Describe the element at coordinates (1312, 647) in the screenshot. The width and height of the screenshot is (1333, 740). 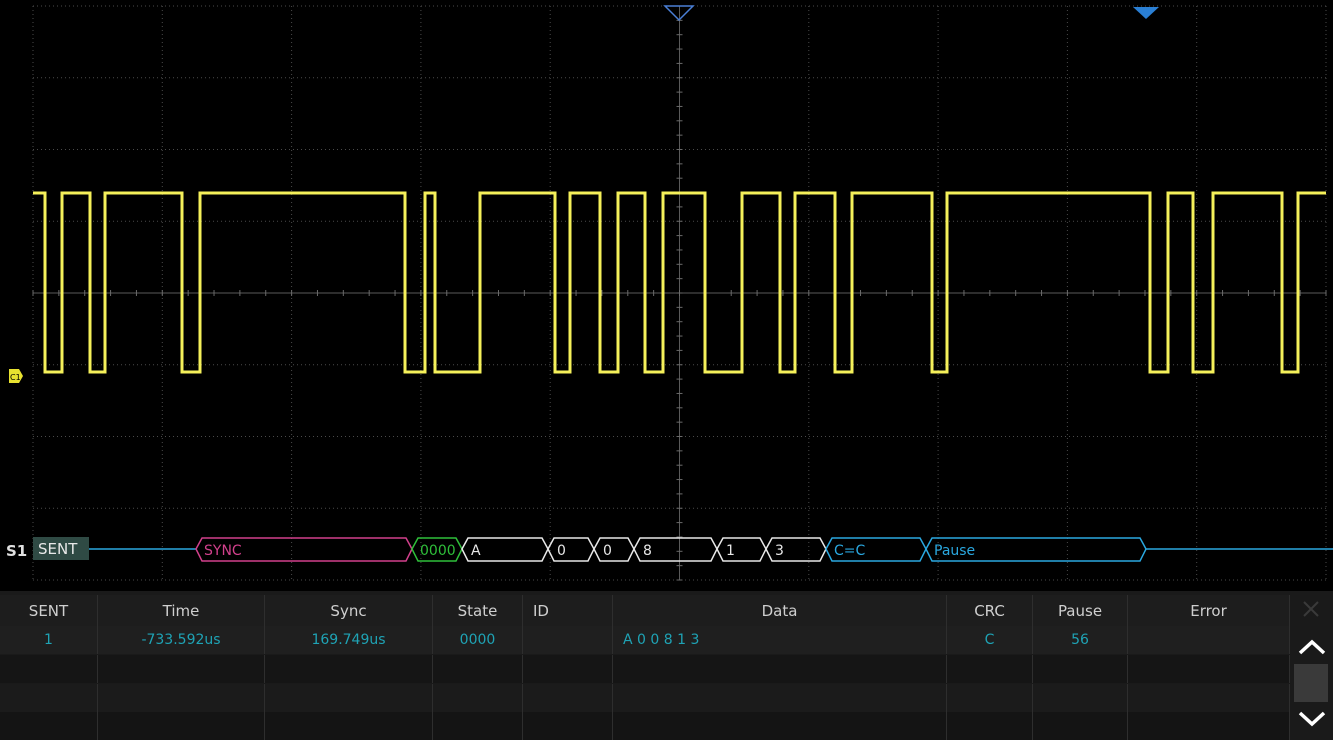
I see `chevron-up-icon` at that location.